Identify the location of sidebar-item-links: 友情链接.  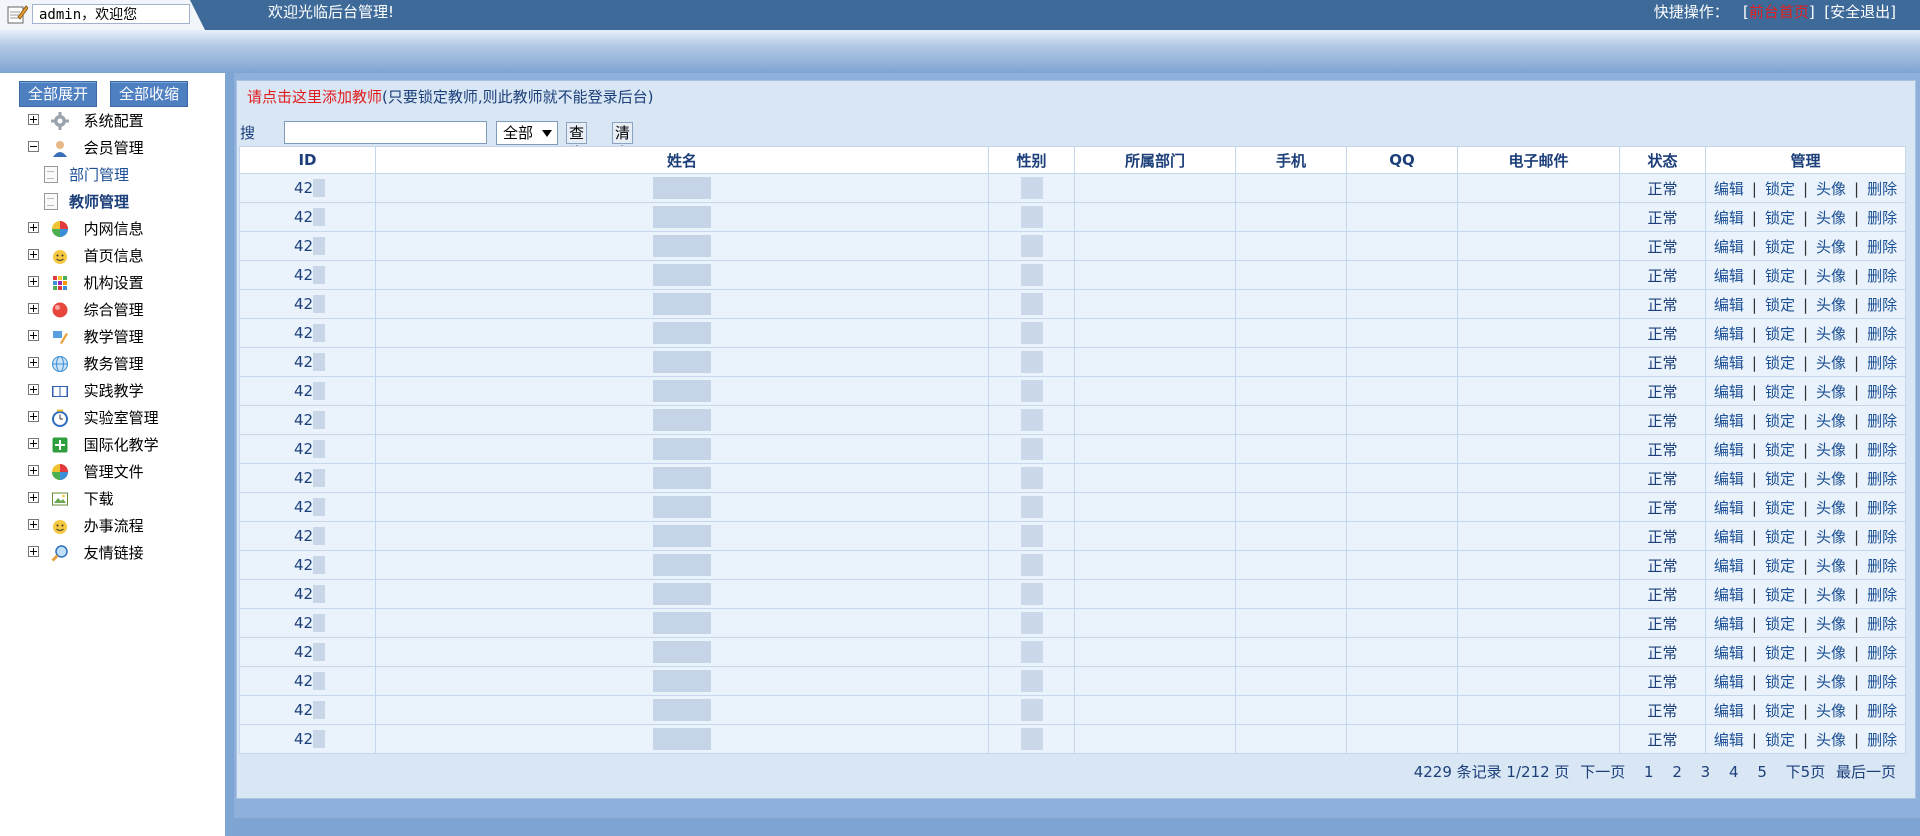
(86, 553).